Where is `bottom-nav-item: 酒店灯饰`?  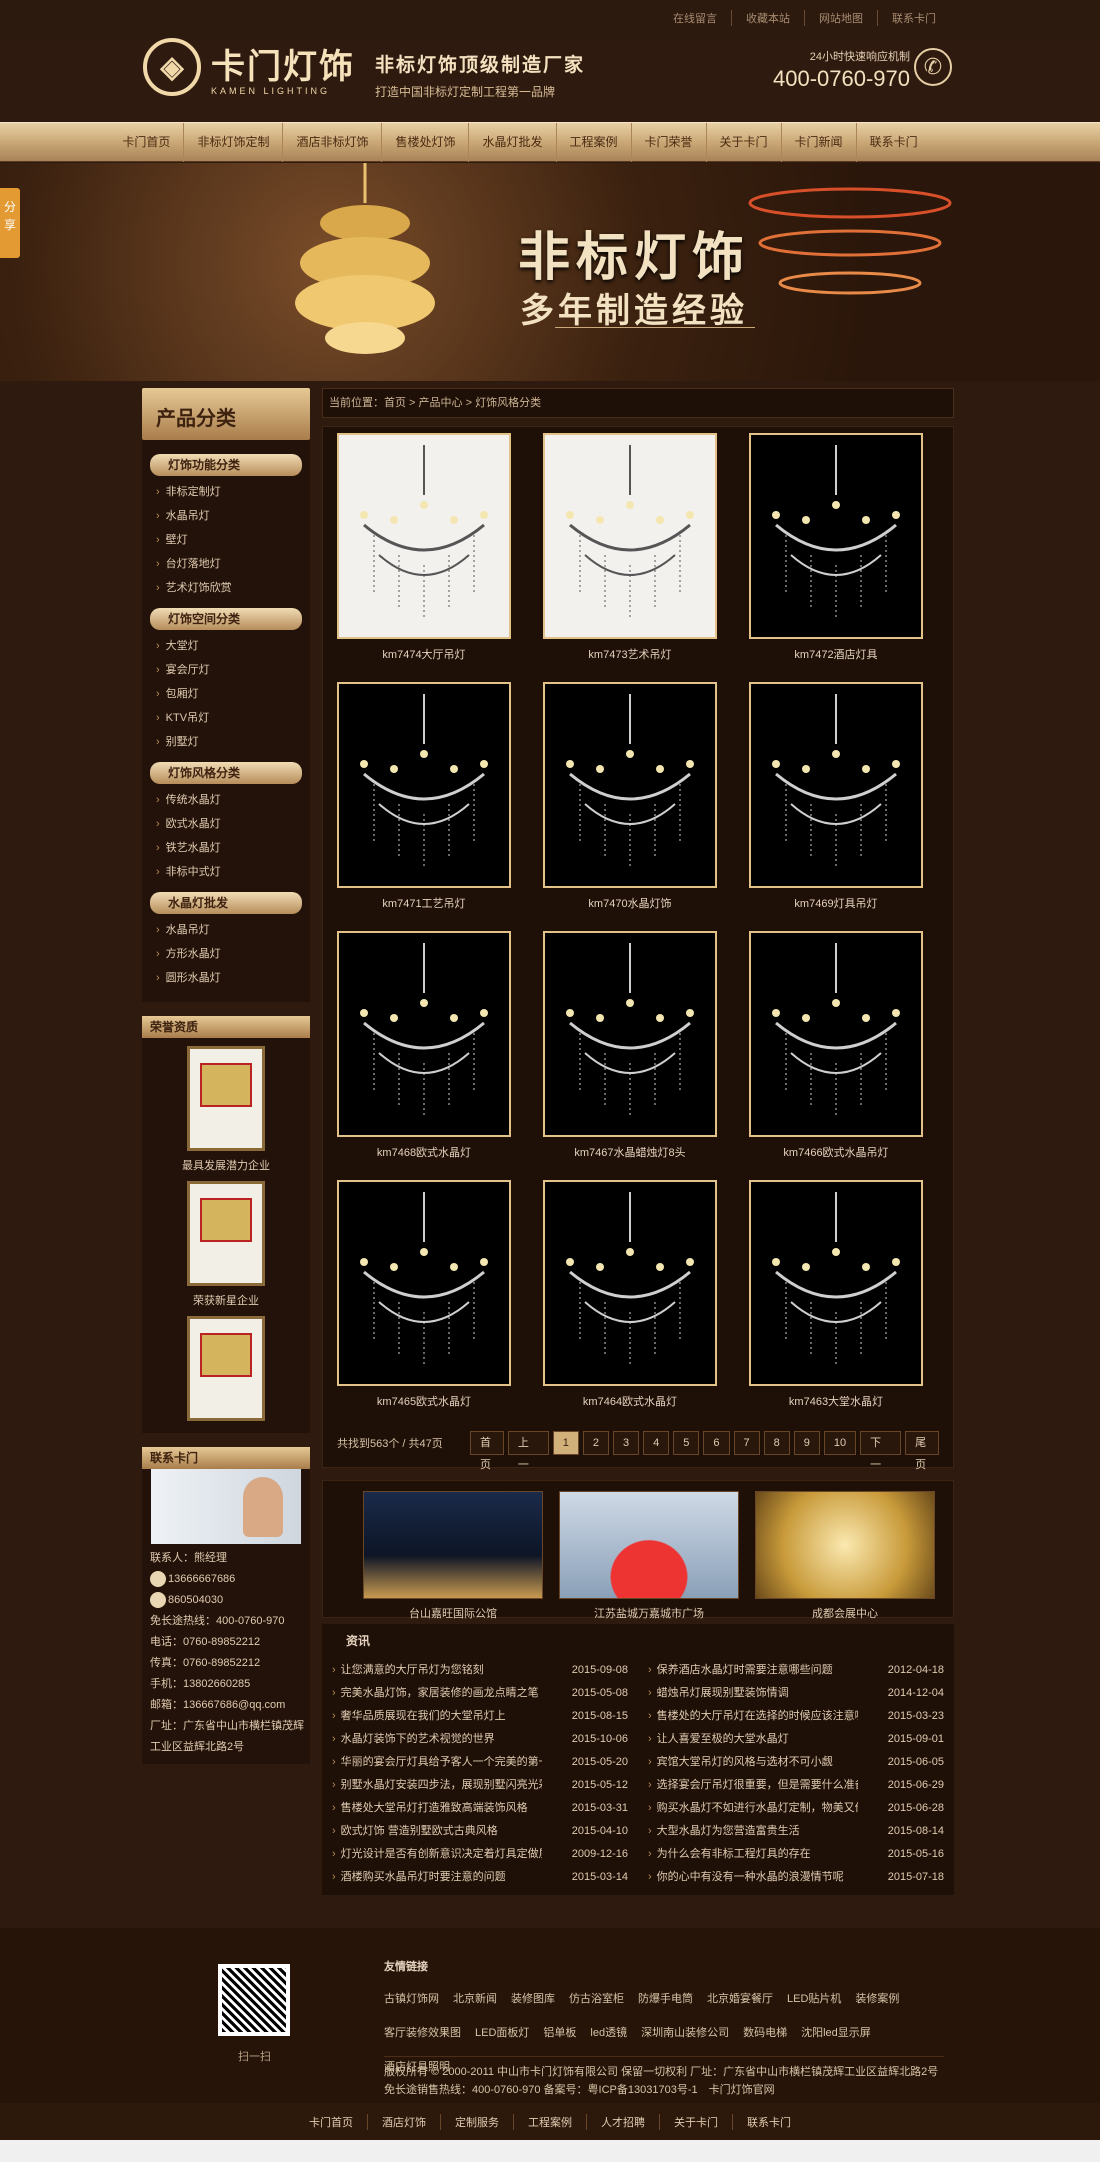
bottom-nav-item: 酒店灯饰 is located at coordinates (404, 2121).